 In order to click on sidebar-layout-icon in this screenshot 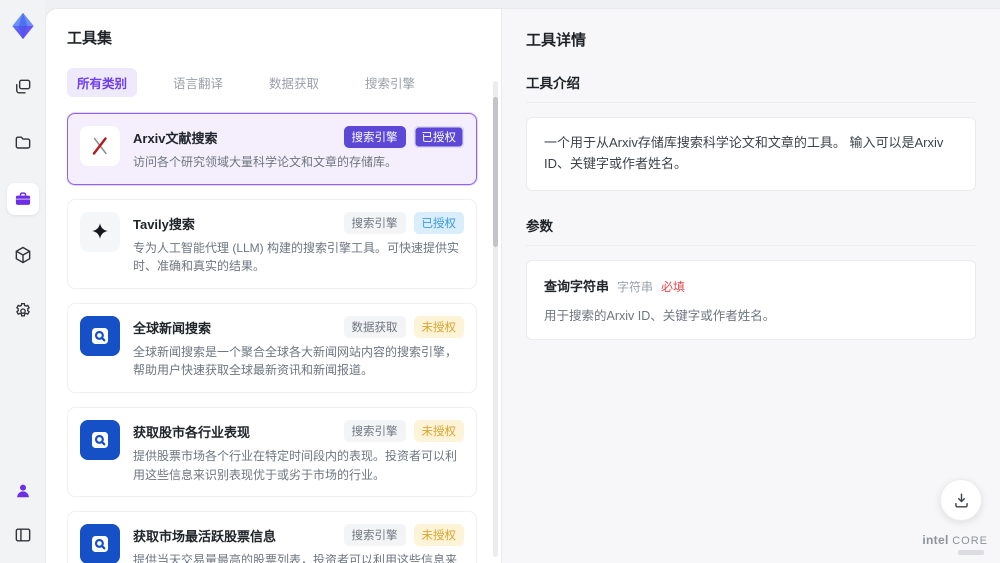, I will do `click(22, 535)`.